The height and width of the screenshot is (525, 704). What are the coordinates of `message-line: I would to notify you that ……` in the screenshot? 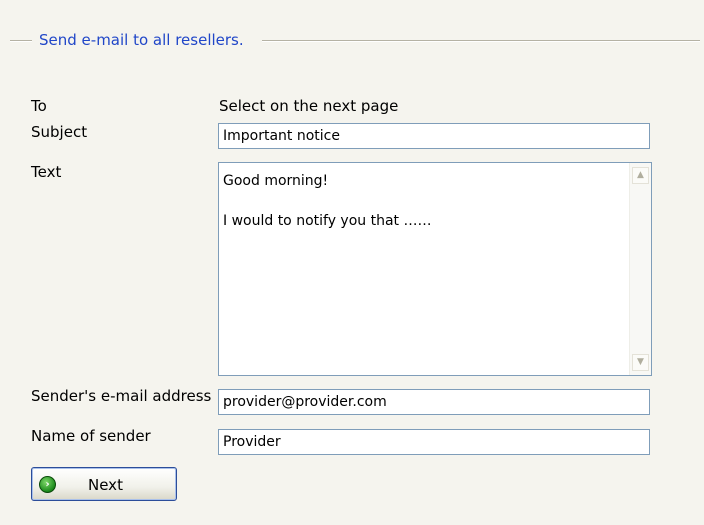 It's located at (327, 221).